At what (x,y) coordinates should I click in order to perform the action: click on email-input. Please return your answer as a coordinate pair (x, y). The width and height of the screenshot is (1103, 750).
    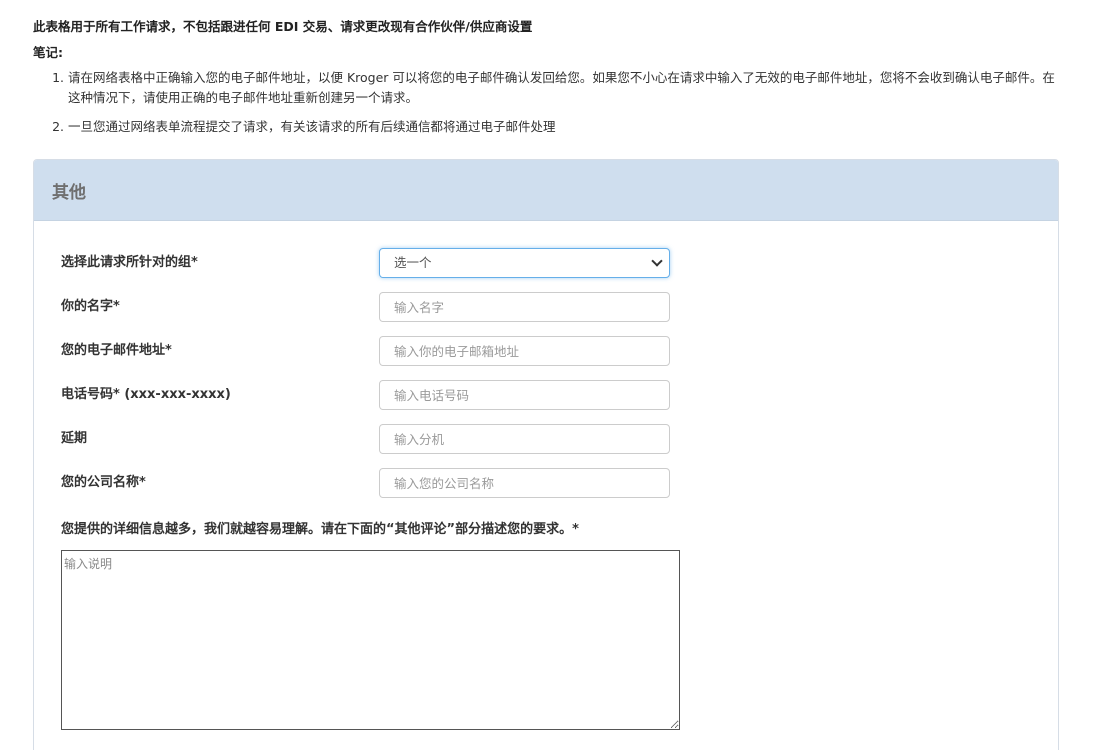
    Looking at the image, I should click on (524, 351).